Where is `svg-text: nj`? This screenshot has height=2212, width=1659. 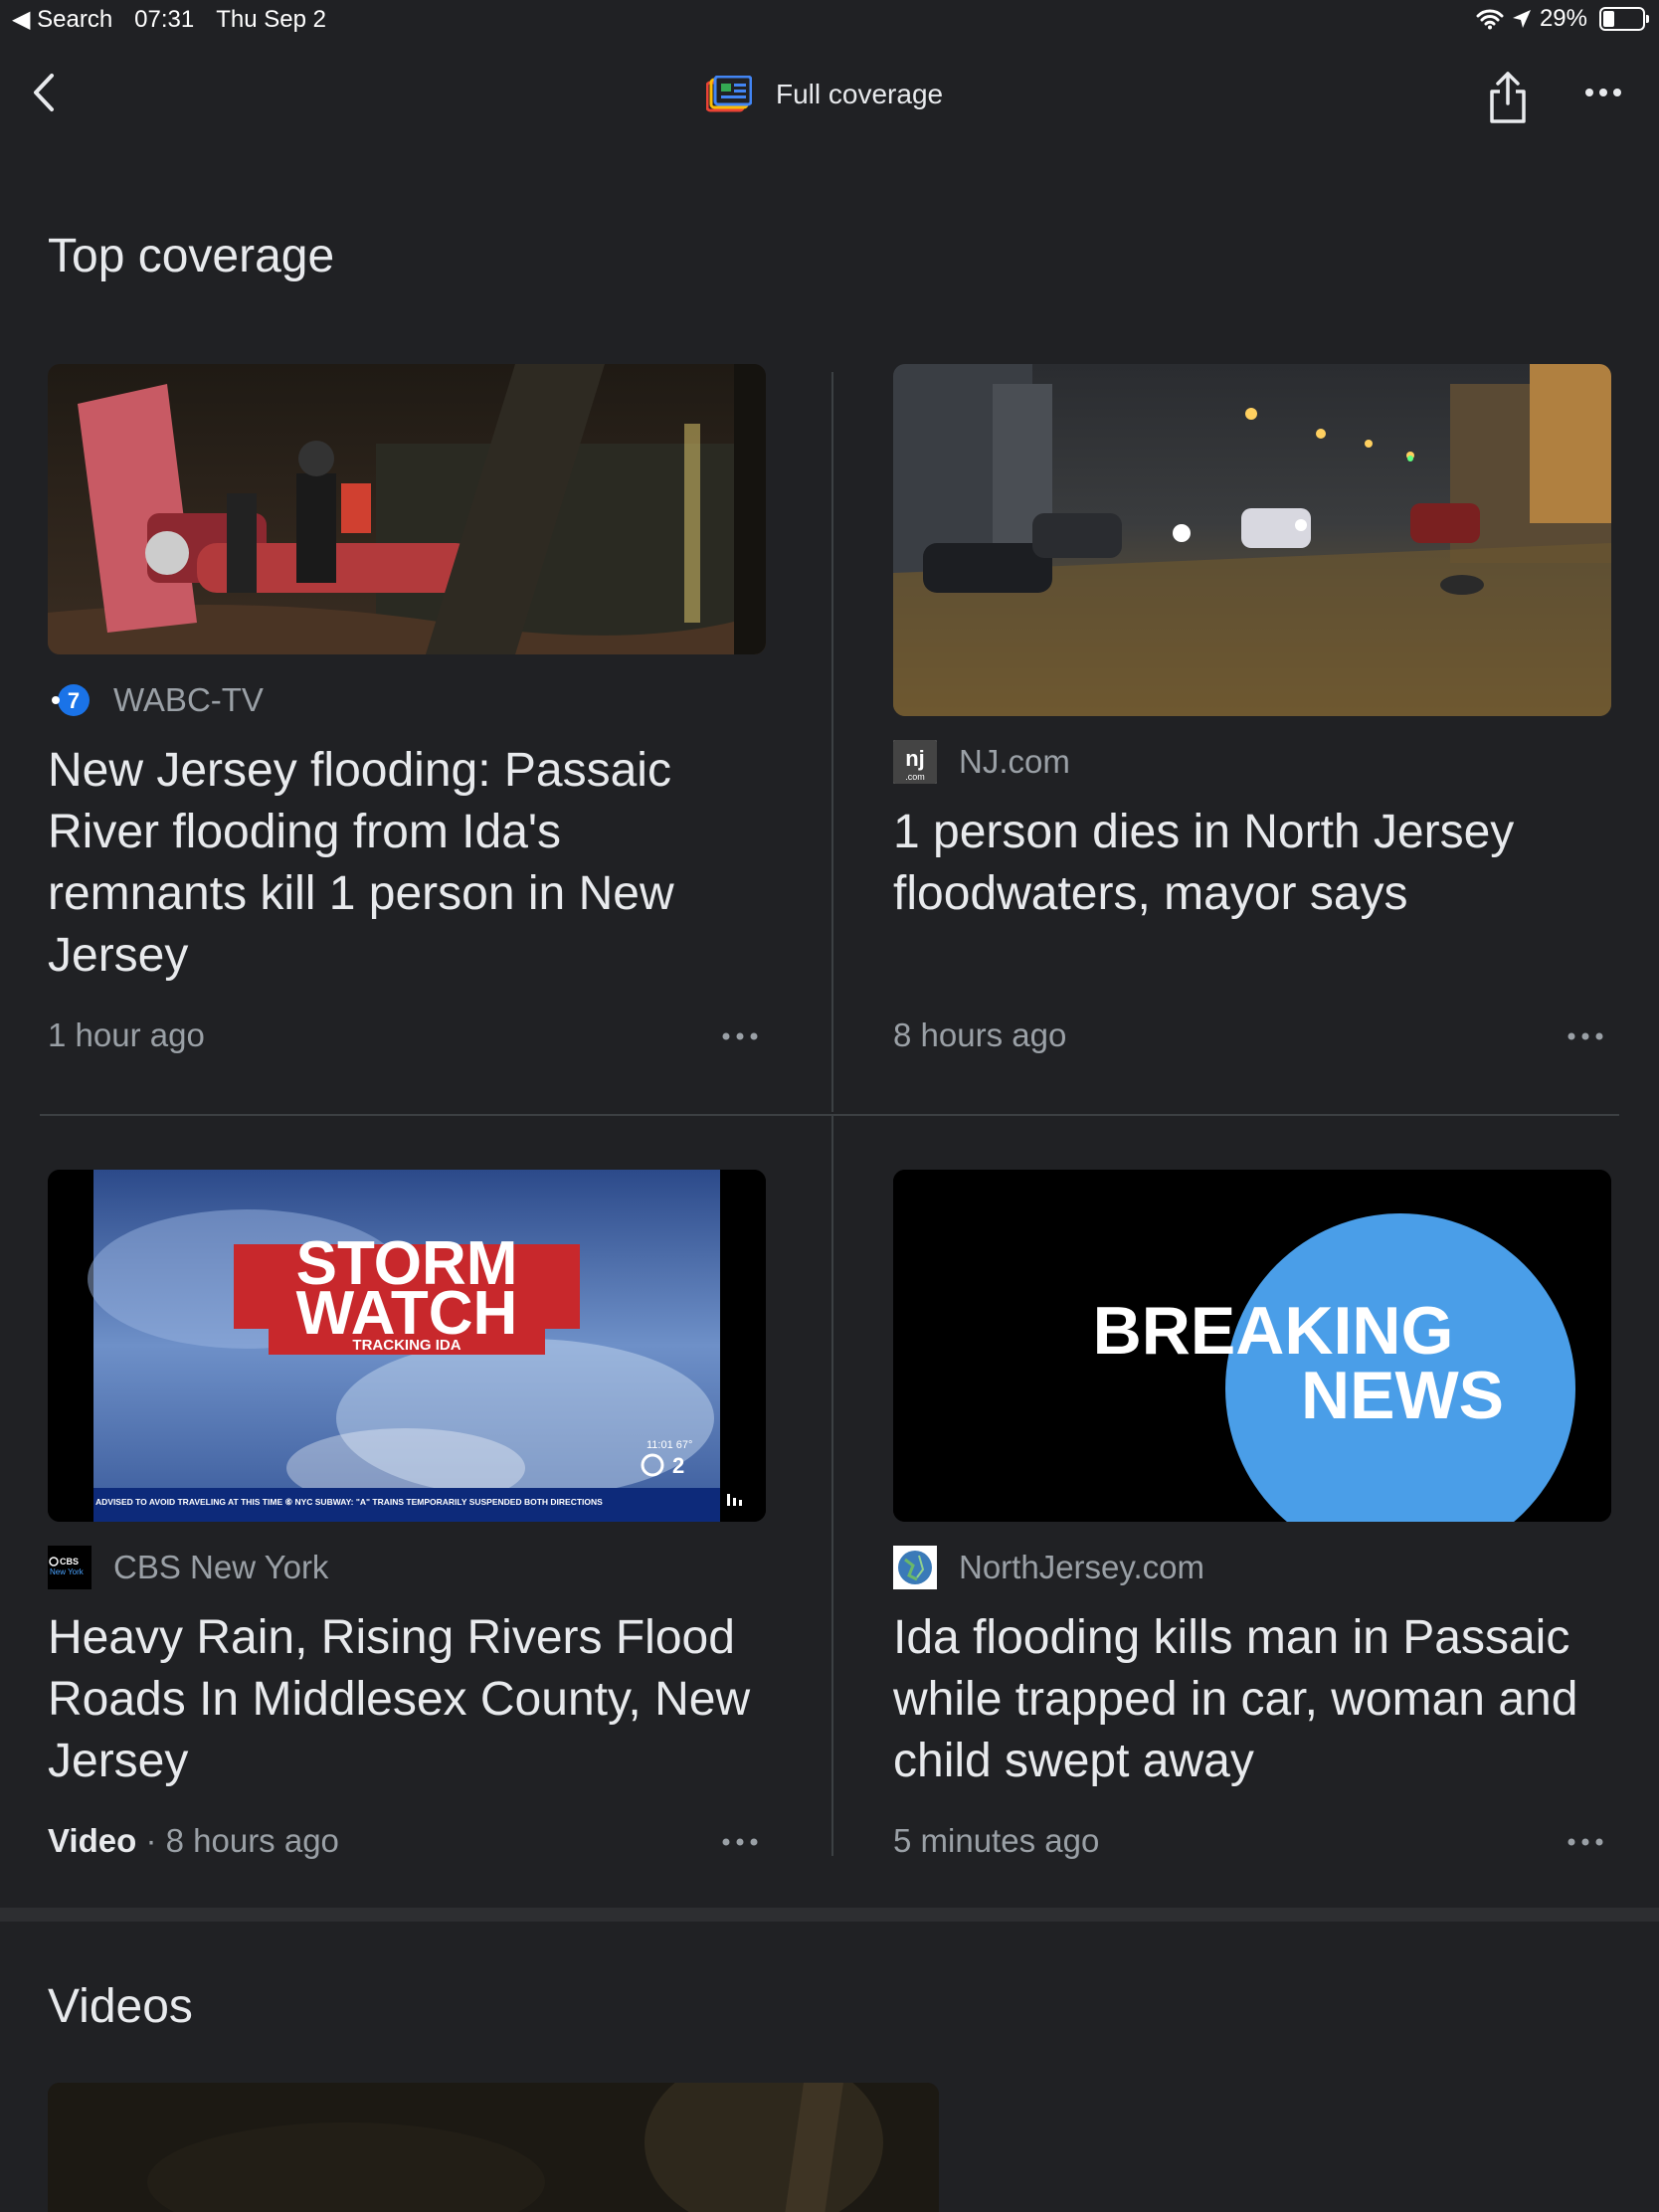 svg-text: nj is located at coordinates (915, 758).